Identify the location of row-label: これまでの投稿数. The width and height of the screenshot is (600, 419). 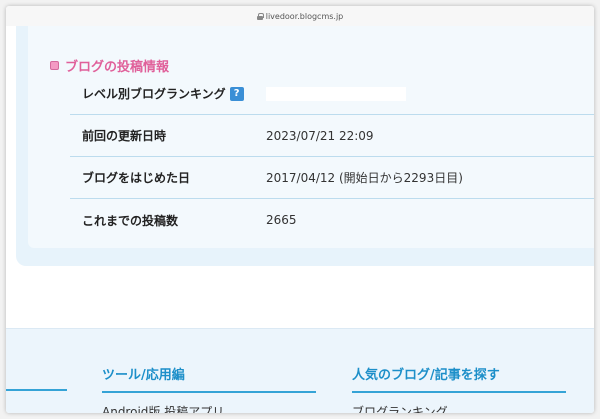
(130, 220).